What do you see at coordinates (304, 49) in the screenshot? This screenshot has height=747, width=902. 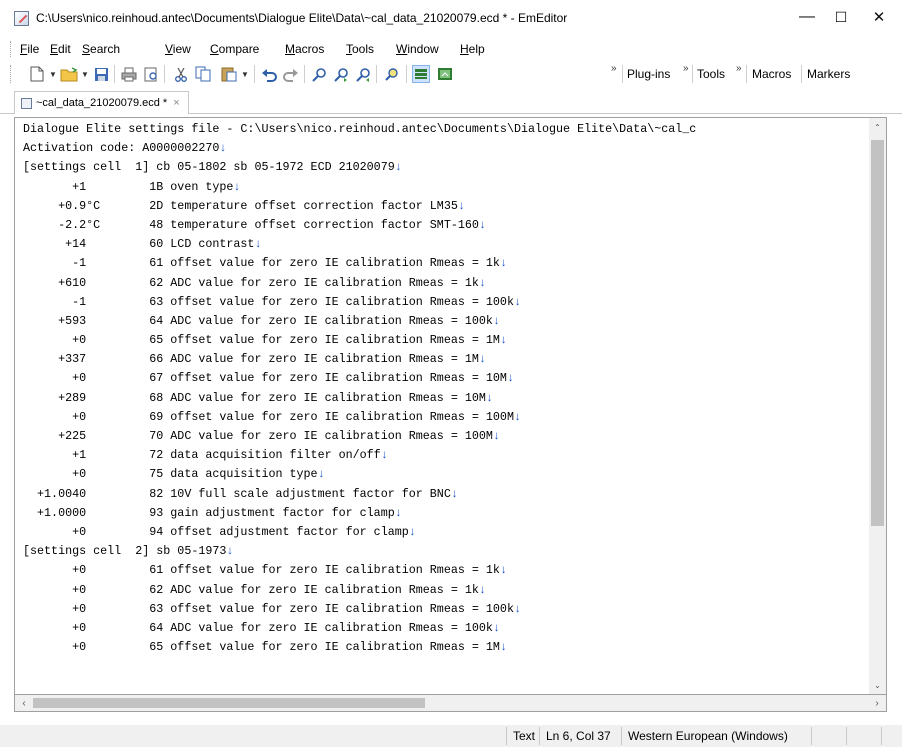 I see `menu-macros: Macros` at bounding box center [304, 49].